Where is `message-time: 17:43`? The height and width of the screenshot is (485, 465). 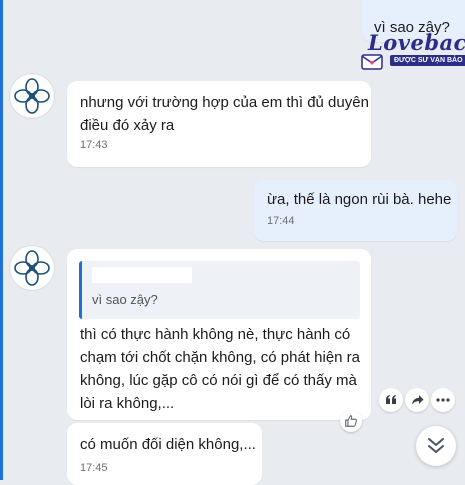 message-time: 17:43 is located at coordinates (94, 145).